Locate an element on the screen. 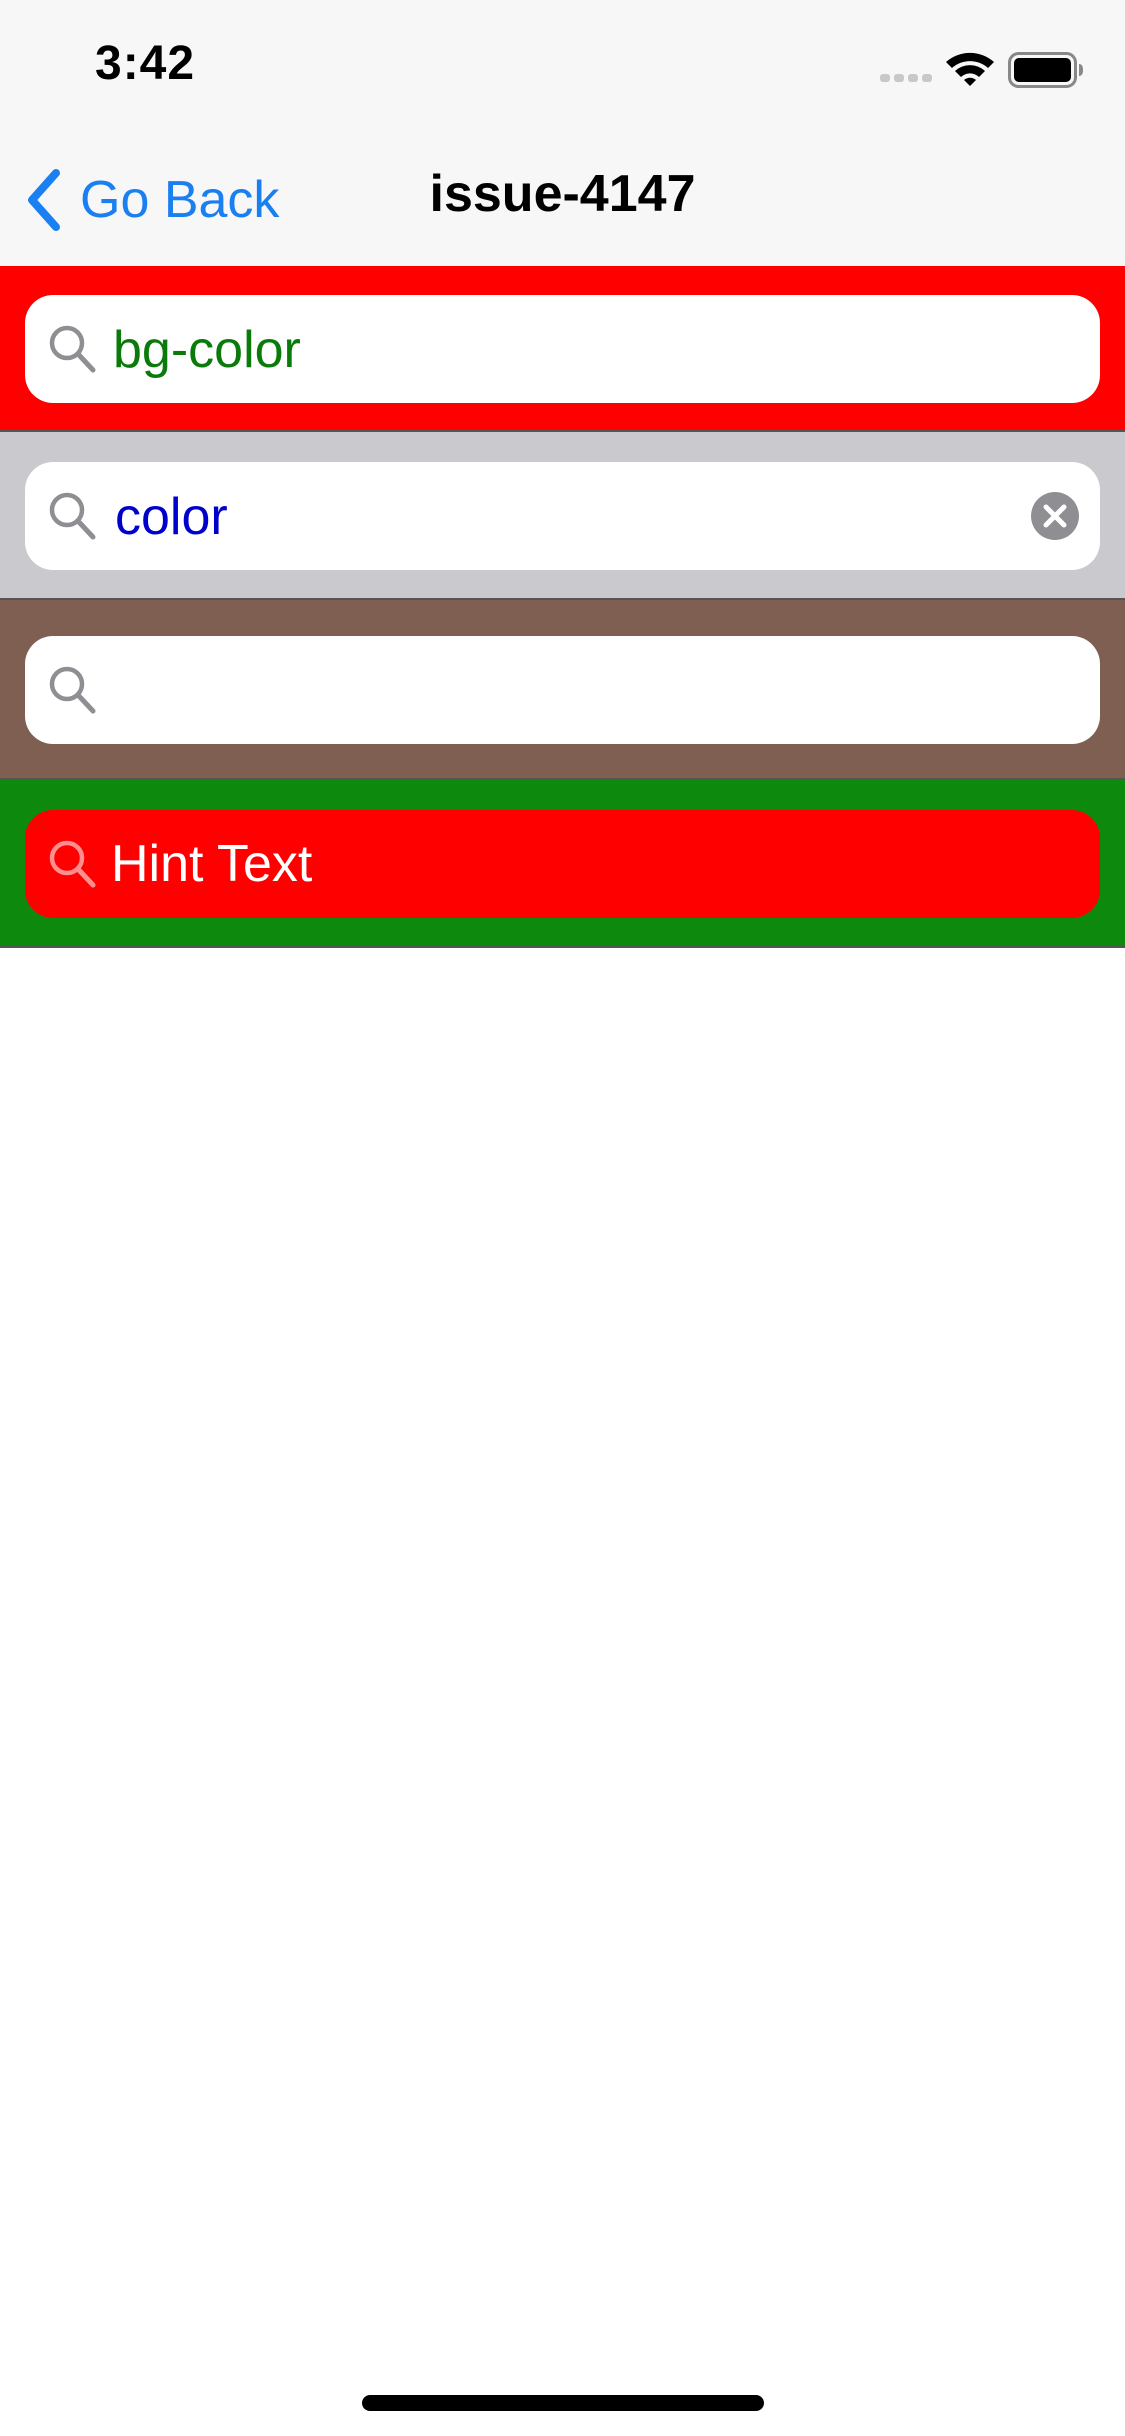 The width and height of the screenshot is (1125, 2436). status-time: 3:42 is located at coordinates (145, 63).